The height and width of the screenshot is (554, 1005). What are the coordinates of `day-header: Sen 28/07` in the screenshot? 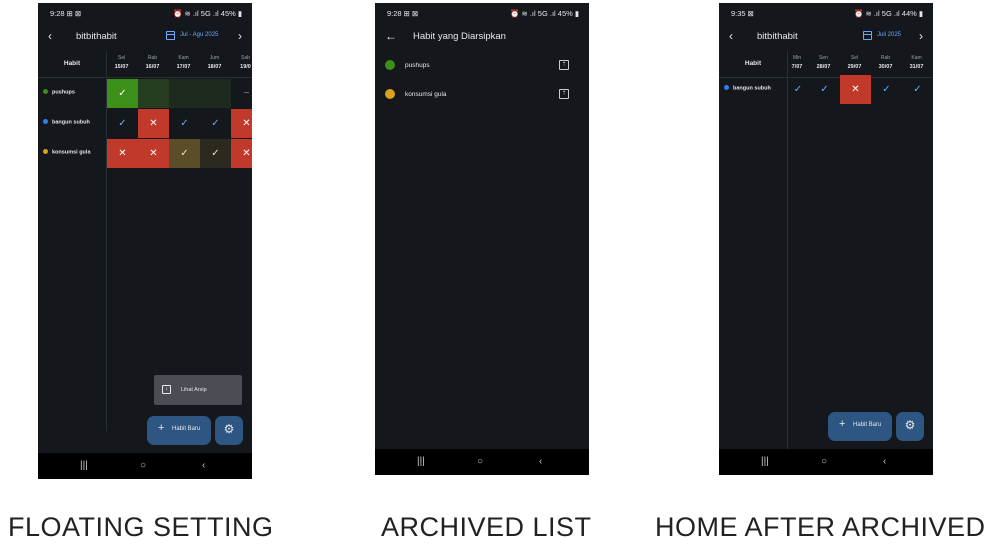 It's located at (823, 62).